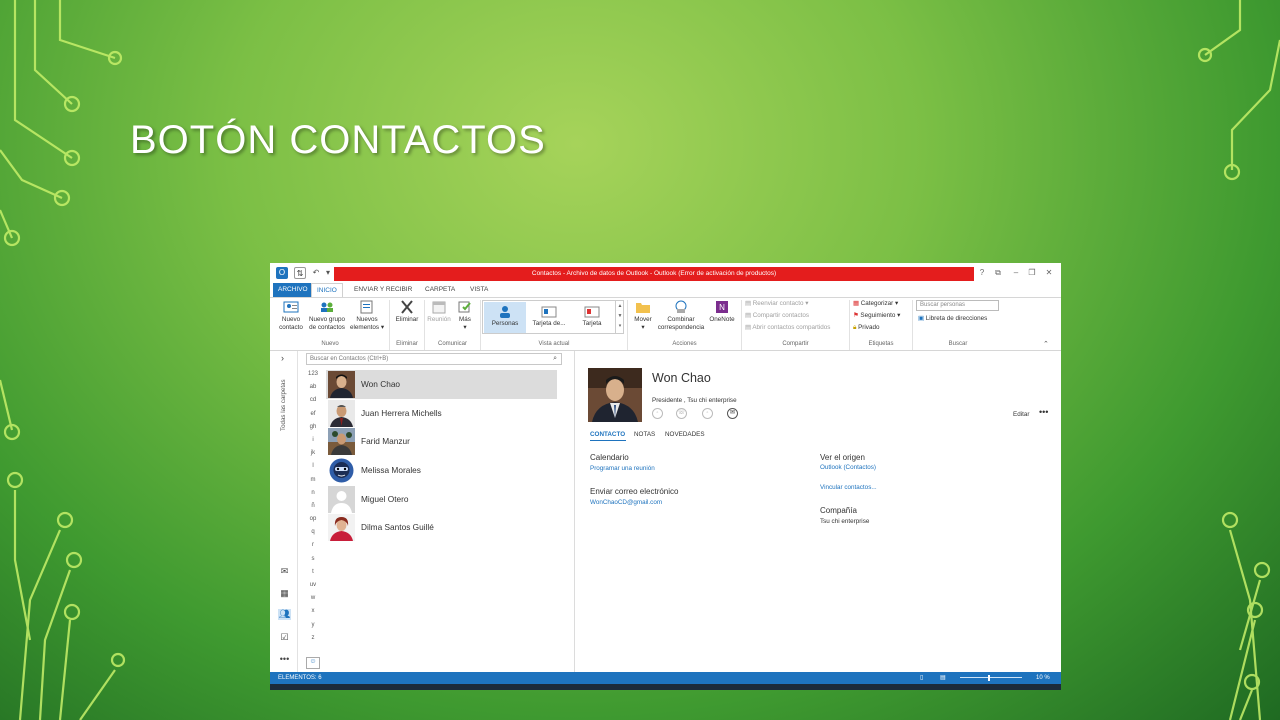 The height and width of the screenshot is (720, 1280). I want to click on contact-list-item: Farid Manzur, so click(441, 441).